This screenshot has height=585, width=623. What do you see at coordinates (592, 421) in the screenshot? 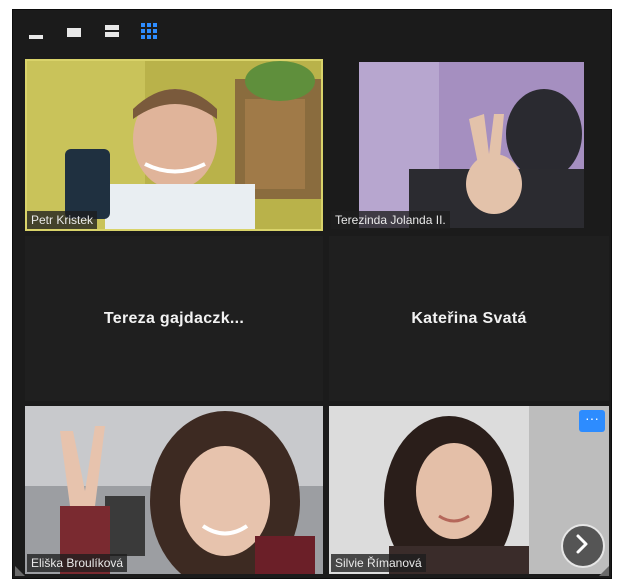
I see `more-options-button: ···` at bounding box center [592, 421].